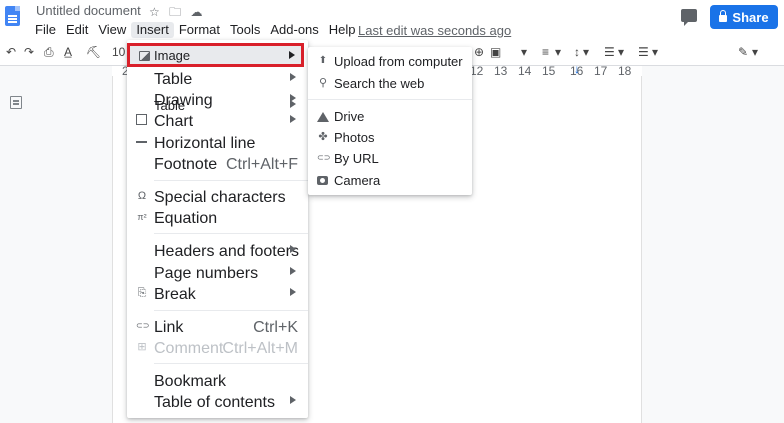  Describe the element at coordinates (175, 13) in the screenshot. I see `move-folder-icon: 🗀` at that location.